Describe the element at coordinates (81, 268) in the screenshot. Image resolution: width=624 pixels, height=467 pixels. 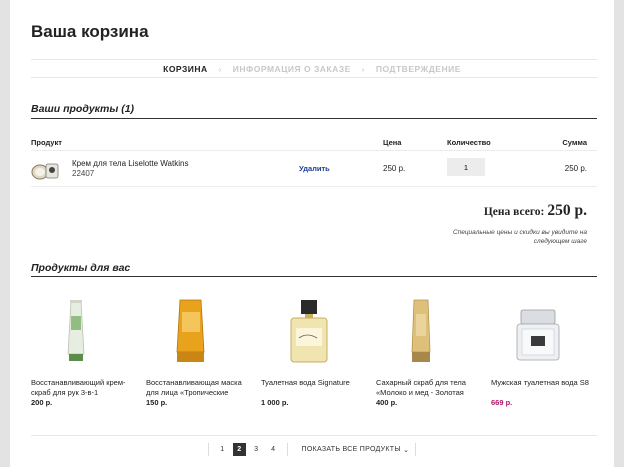
I see `recommended-section-title: Продукты для вас` at that location.